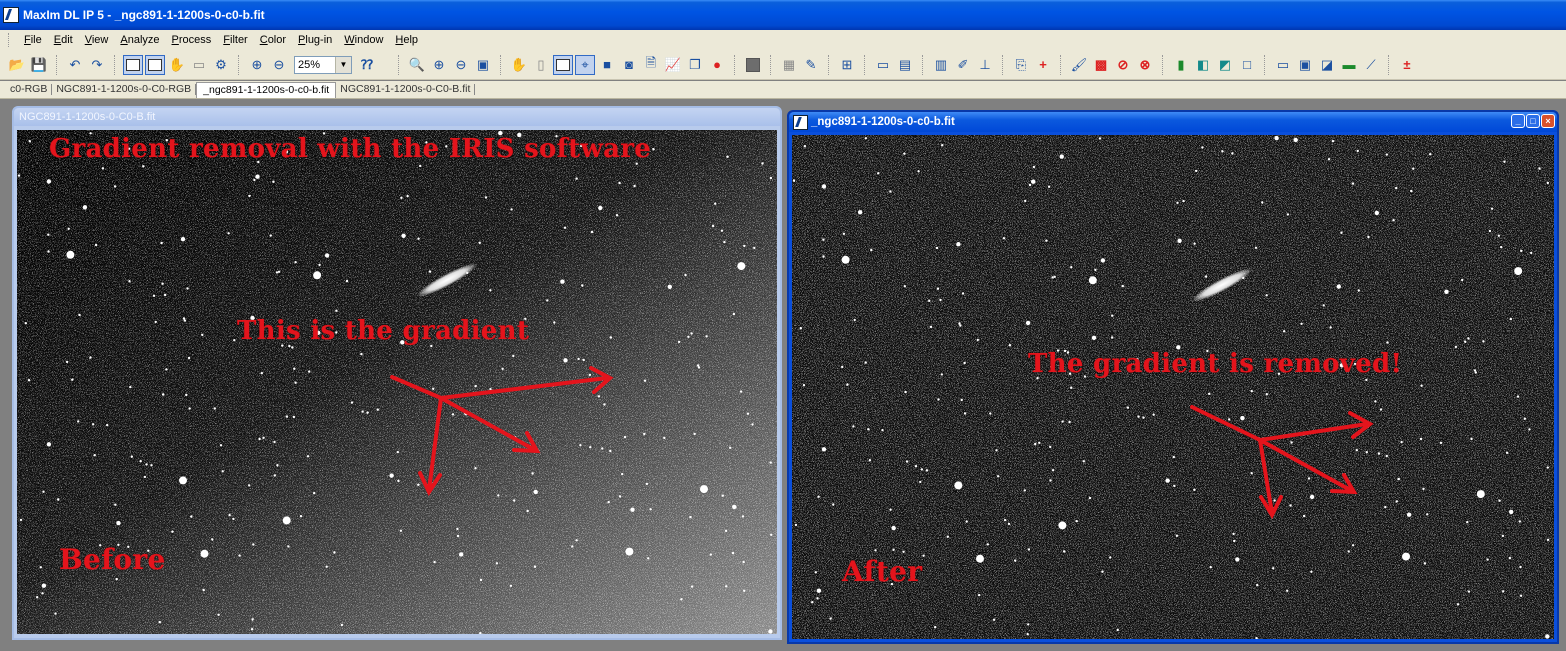 Image resolution: width=1566 pixels, height=651 pixels. What do you see at coordinates (177, 65) in the screenshot?
I see `hand-icon: ✋` at bounding box center [177, 65].